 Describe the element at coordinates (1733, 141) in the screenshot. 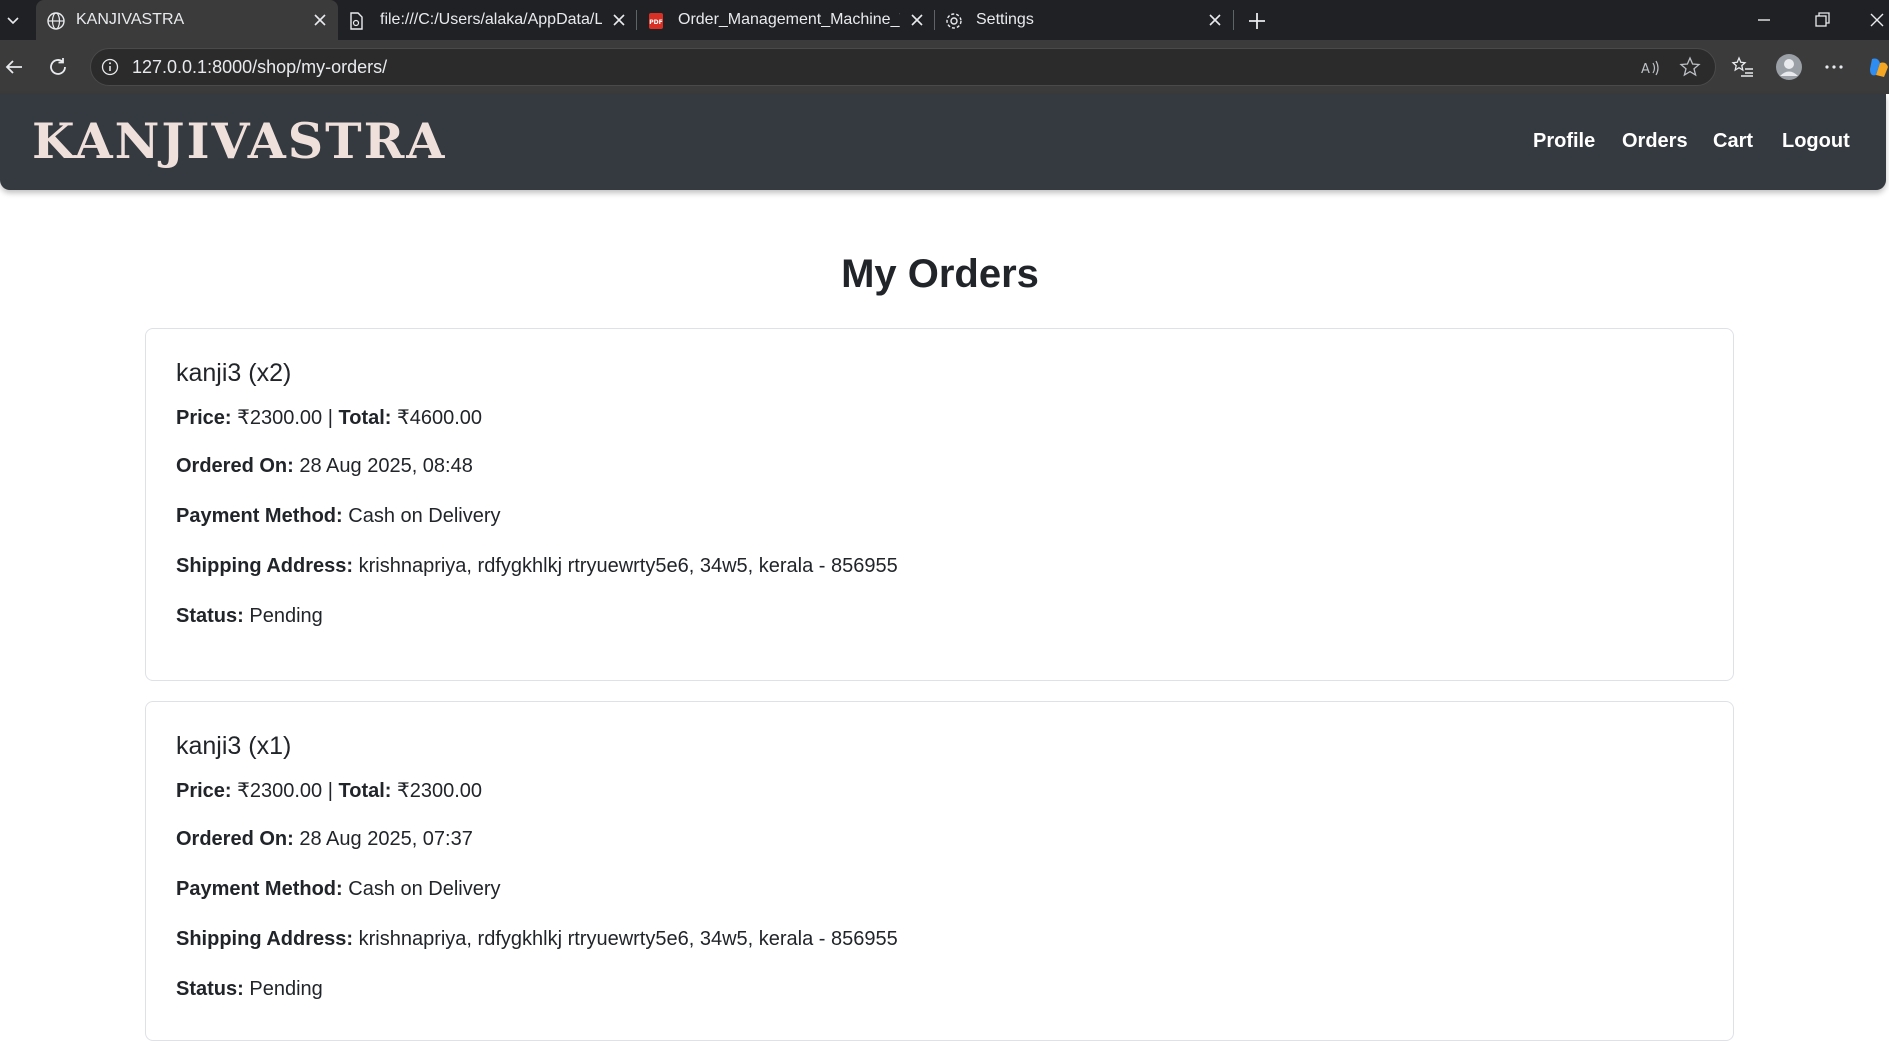

I see `nav-cart-link: Cart` at that location.